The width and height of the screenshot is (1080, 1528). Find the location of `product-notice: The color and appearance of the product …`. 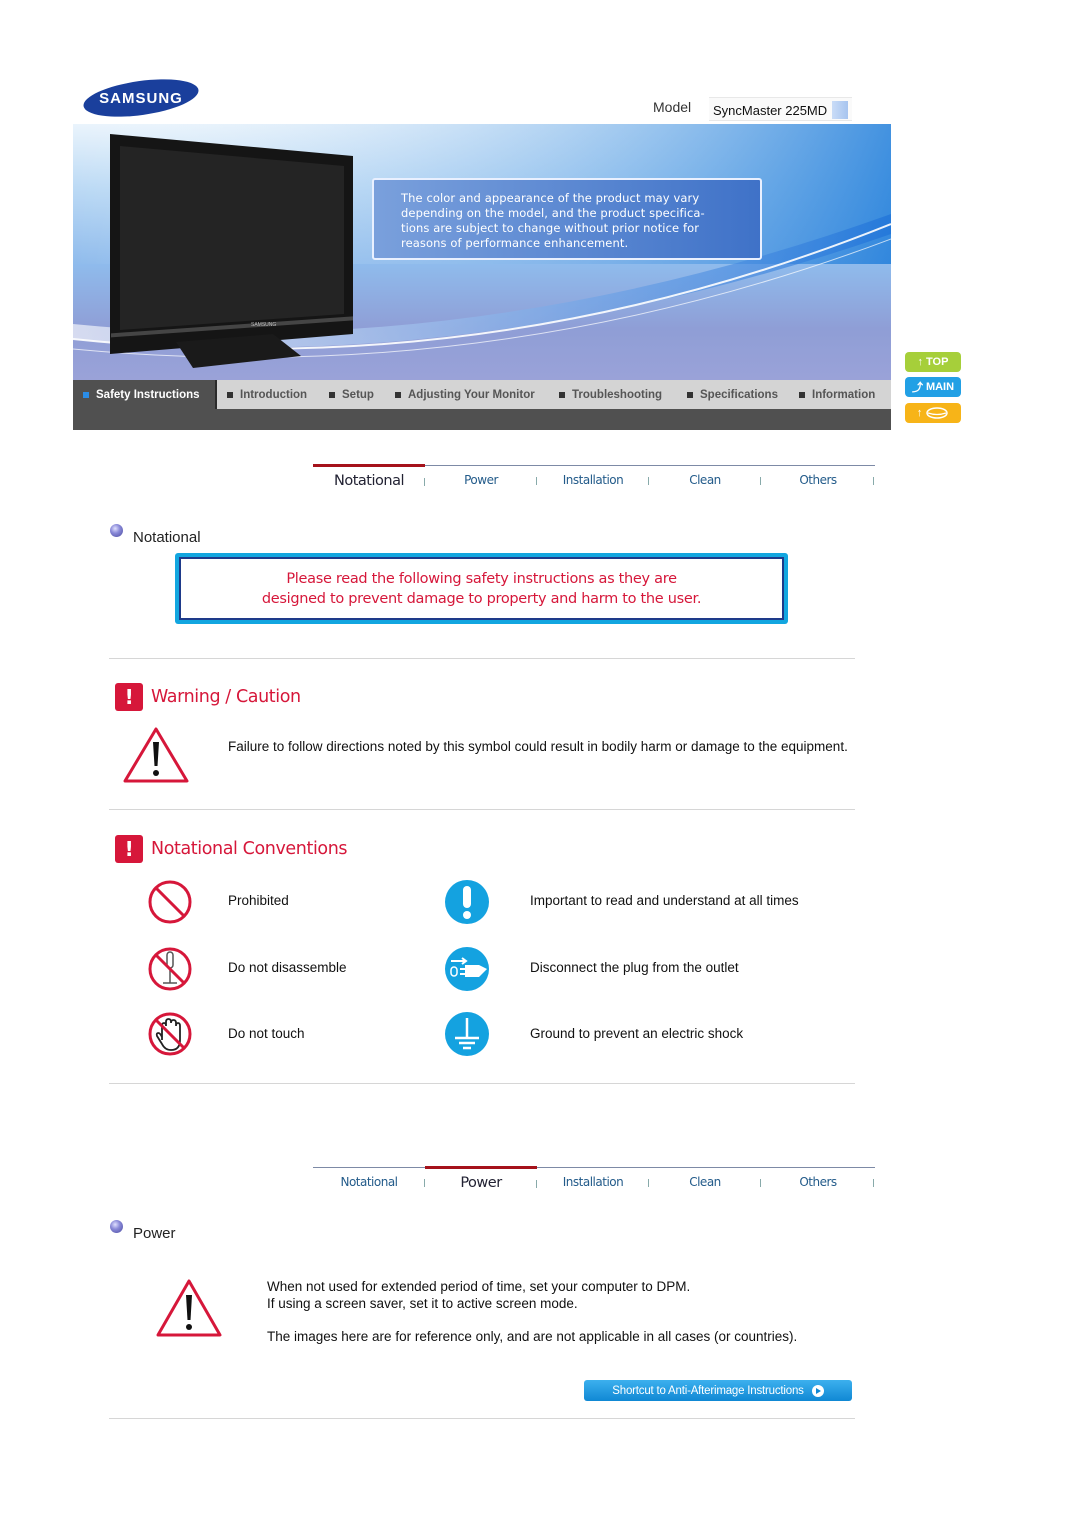

product-notice: The color and appearance of the product … is located at coordinates (567, 219).